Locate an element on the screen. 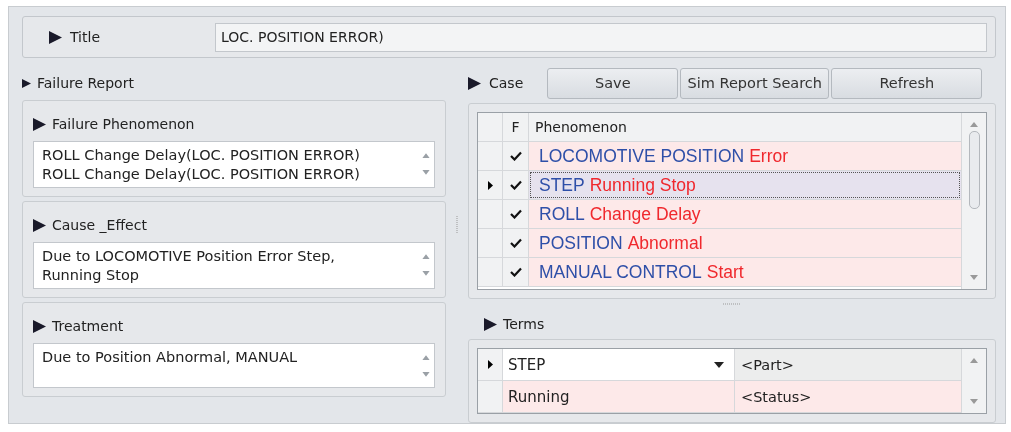 The height and width of the screenshot is (432, 1011). memo-field: ROLL Change Delay(LOC. POSITION ERROR) ROLL Change Delay(LOC. POSITION ERROR) is located at coordinates (234, 164).